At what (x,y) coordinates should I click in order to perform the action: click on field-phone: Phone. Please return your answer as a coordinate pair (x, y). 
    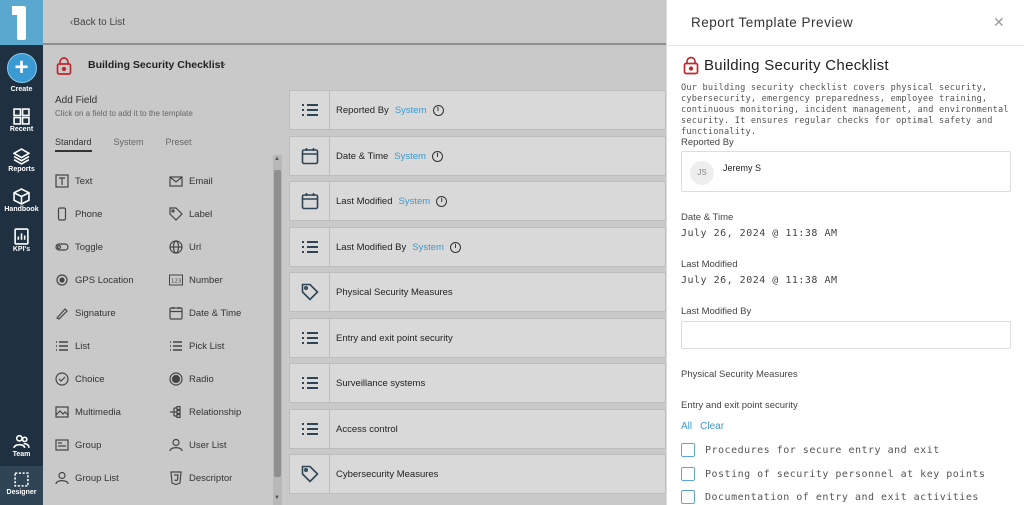
    Looking at the image, I should click on (78, 214).